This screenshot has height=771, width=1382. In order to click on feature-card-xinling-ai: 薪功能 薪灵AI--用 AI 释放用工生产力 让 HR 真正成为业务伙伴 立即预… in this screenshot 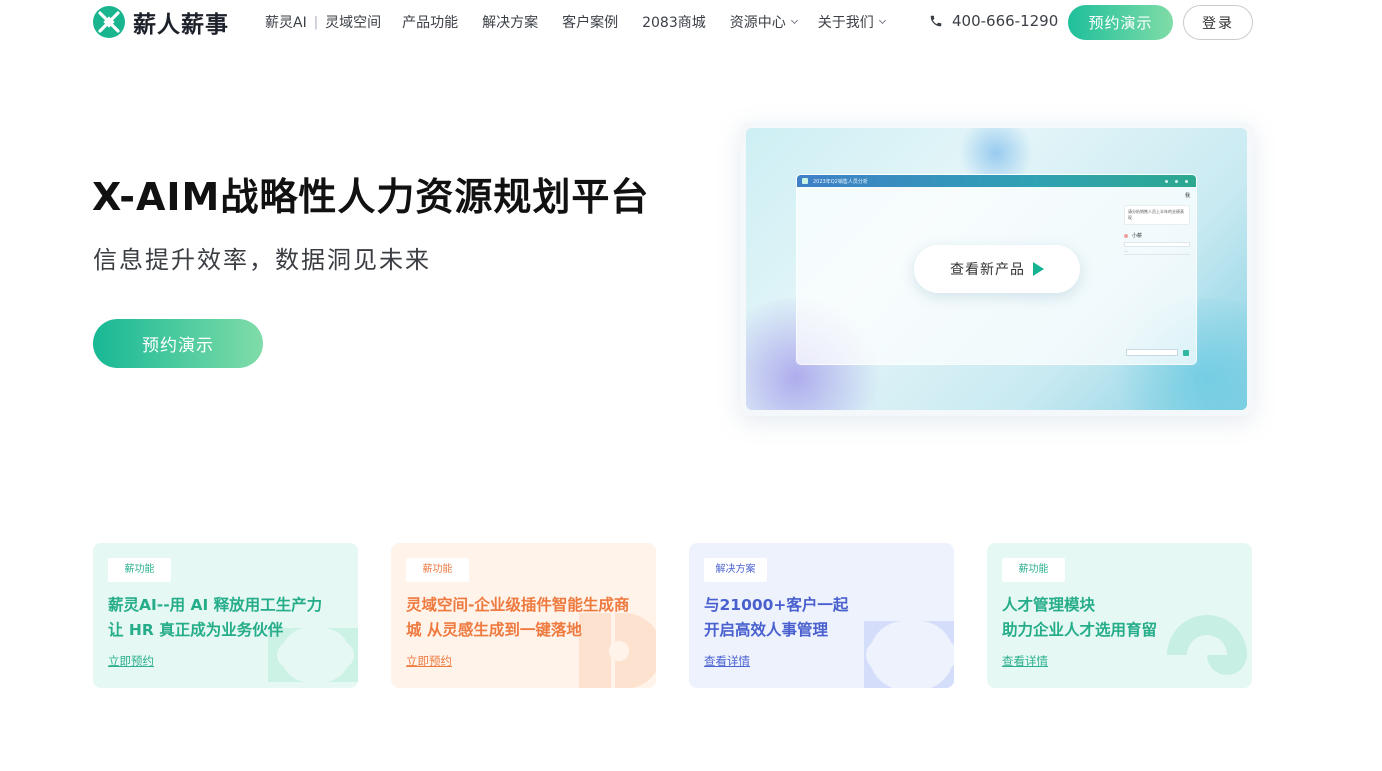, I will do `click(225, 615)`.